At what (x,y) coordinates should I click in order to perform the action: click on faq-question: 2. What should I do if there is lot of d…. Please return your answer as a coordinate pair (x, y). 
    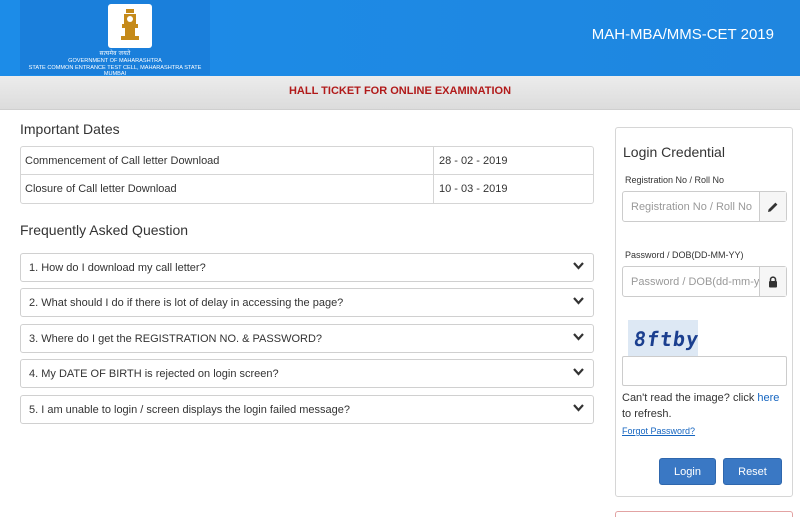
    Looking at the image, I should click on (186, 303).